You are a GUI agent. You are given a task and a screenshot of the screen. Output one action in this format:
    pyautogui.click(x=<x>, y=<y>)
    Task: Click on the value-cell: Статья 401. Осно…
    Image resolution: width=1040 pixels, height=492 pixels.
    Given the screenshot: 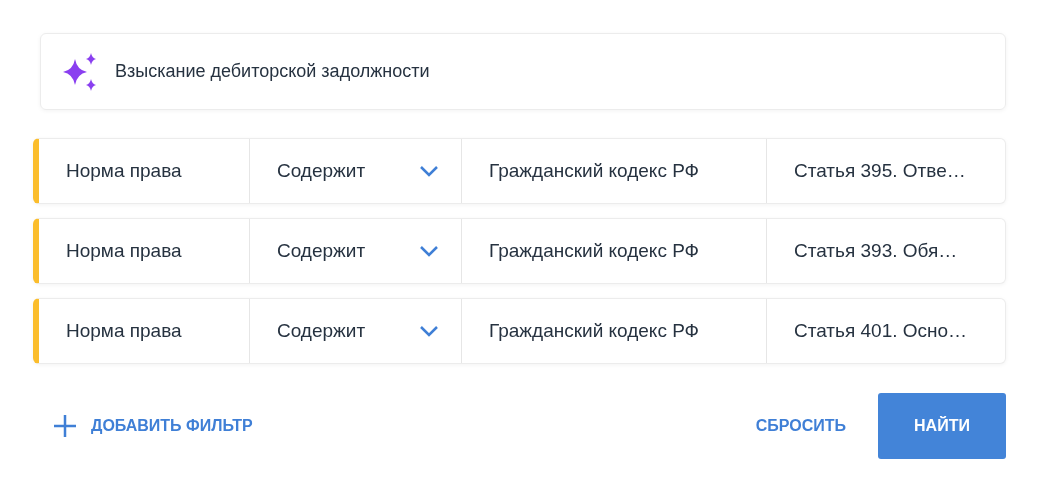 What is the action you would take?
    pyautogui.click(x=886, y=331)
    